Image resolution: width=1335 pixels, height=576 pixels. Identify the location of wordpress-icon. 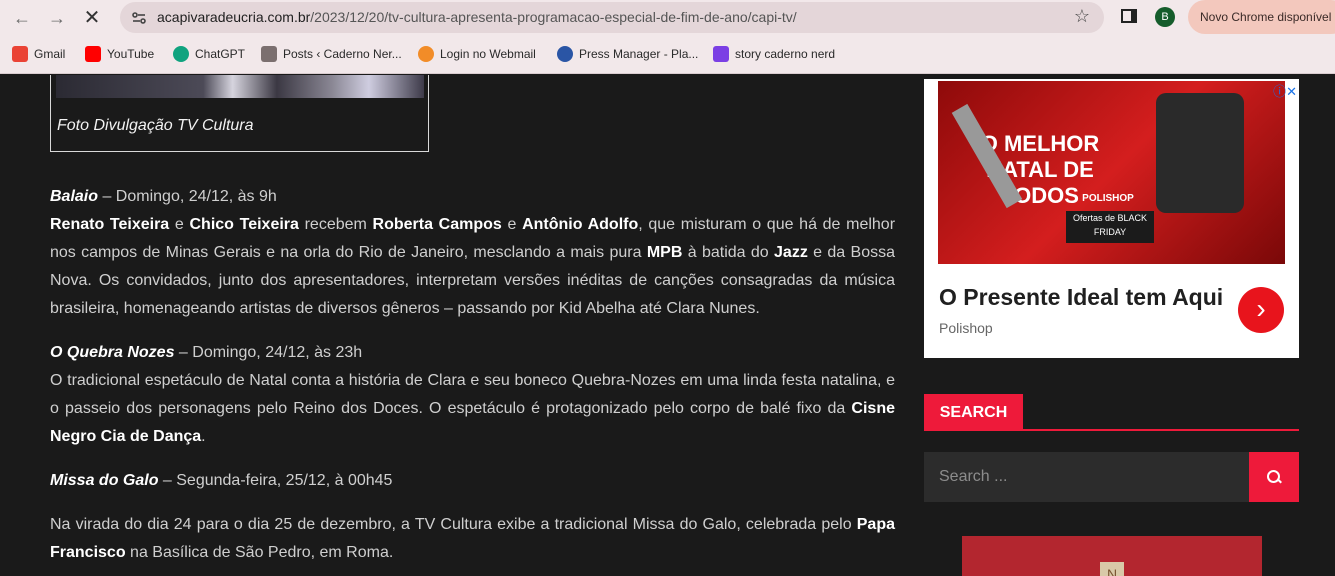
(269, 54).